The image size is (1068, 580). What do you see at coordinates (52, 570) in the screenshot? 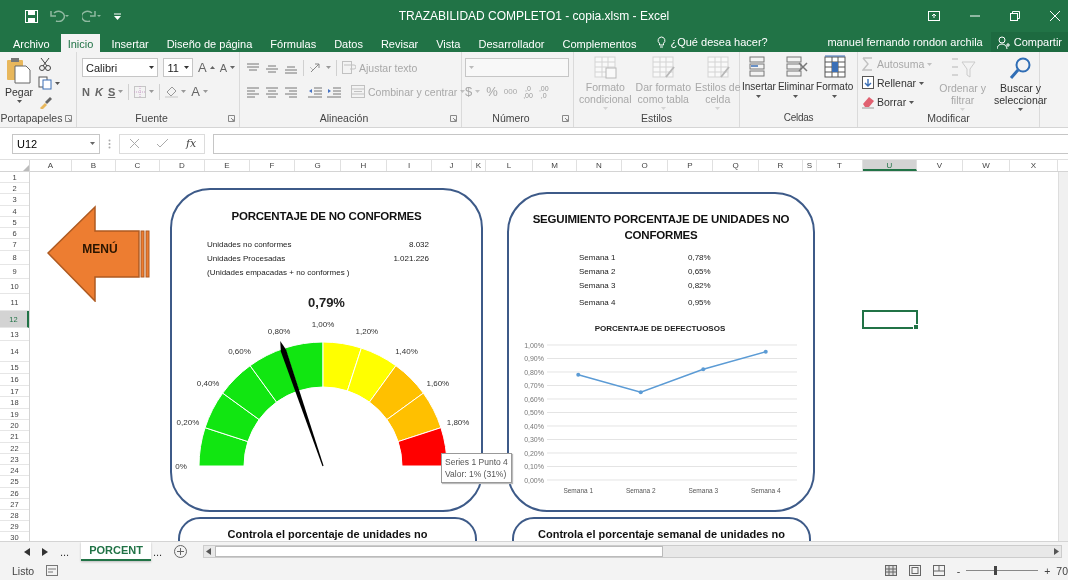
I see `macro-record-icon` at bounding box center [52, 570].